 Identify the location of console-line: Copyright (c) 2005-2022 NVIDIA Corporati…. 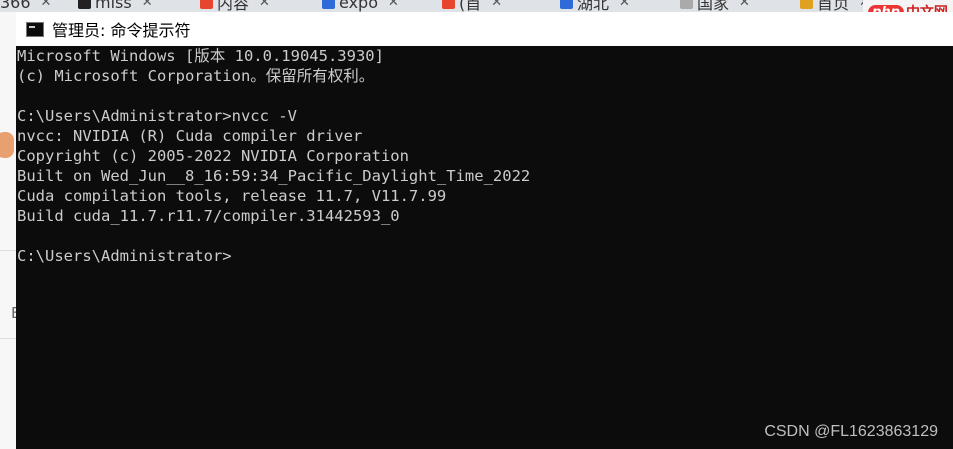
(213, 156).